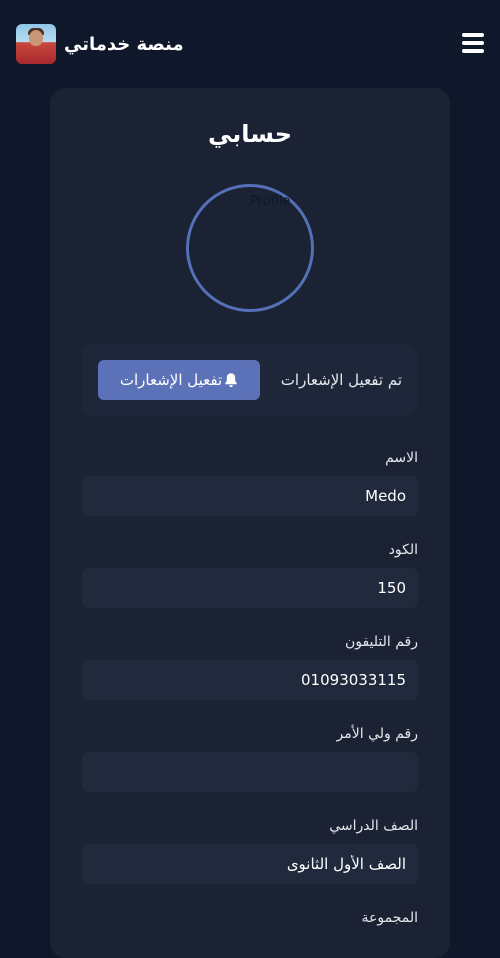  I want to click on page-title: حسابي, so click(250, 134).